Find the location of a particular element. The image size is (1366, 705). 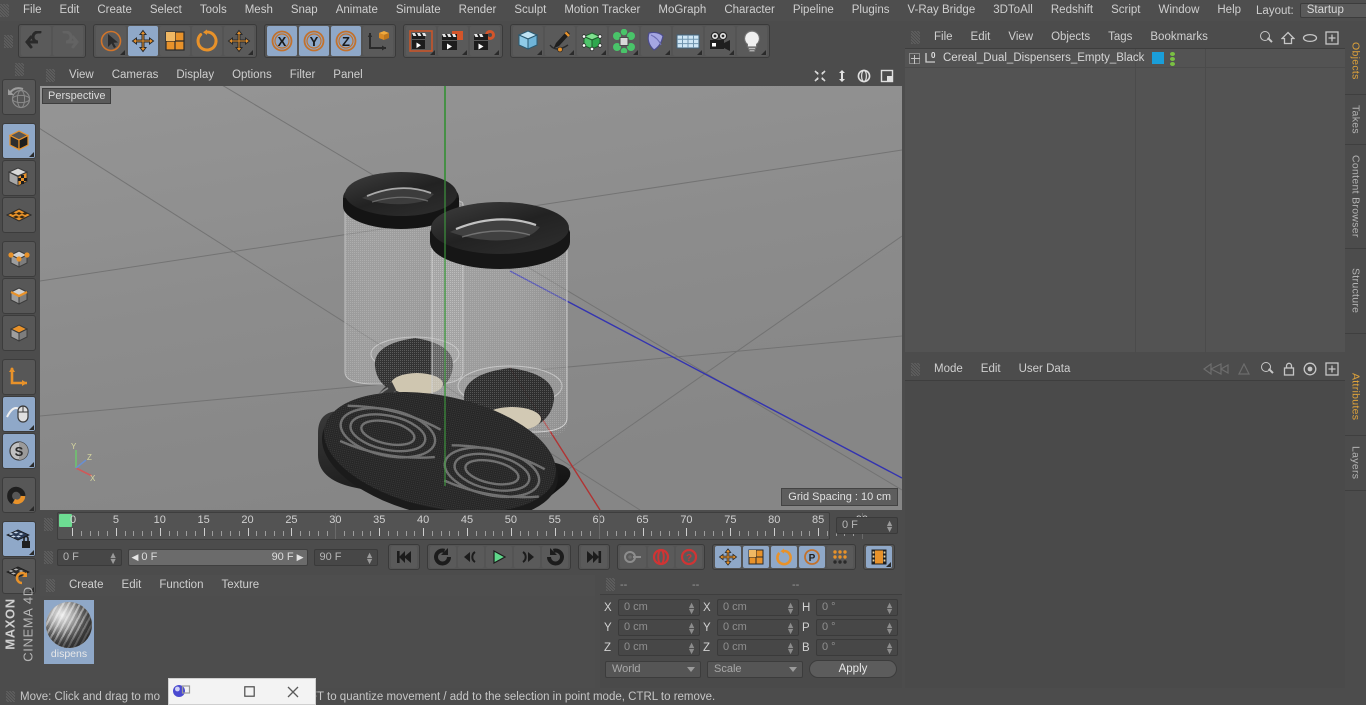

world-object-coord-toggle is located at coordinates (378, 41).